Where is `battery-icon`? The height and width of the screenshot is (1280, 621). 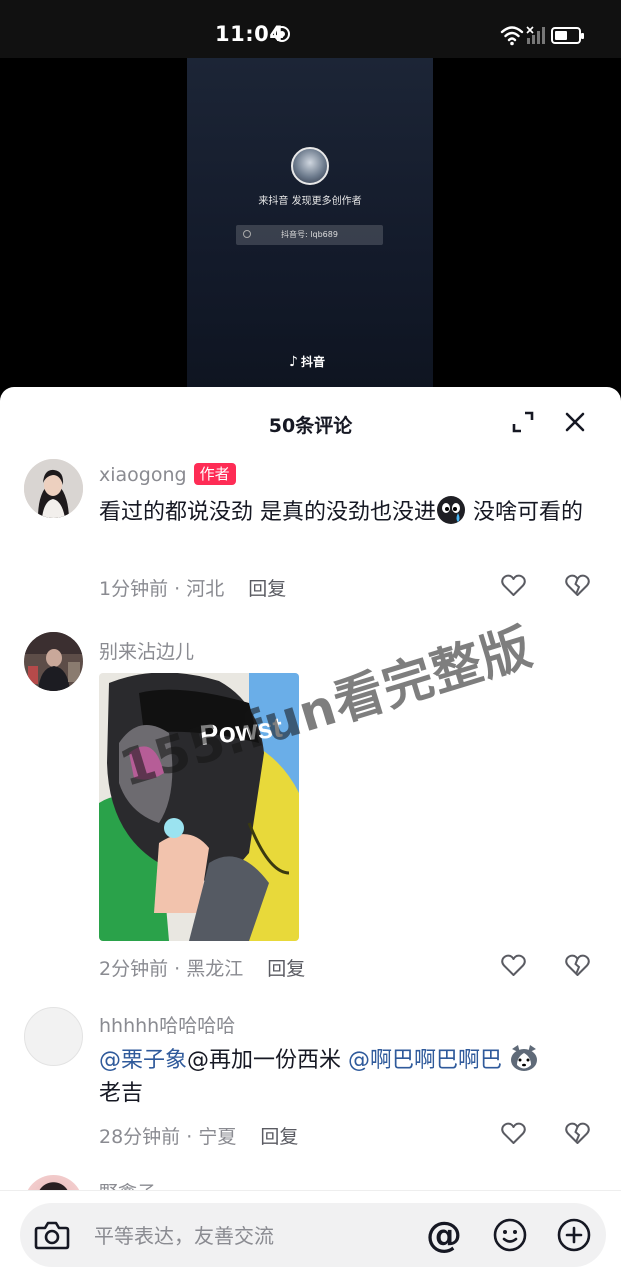
battery-icon is located at coordinates (567, 35).